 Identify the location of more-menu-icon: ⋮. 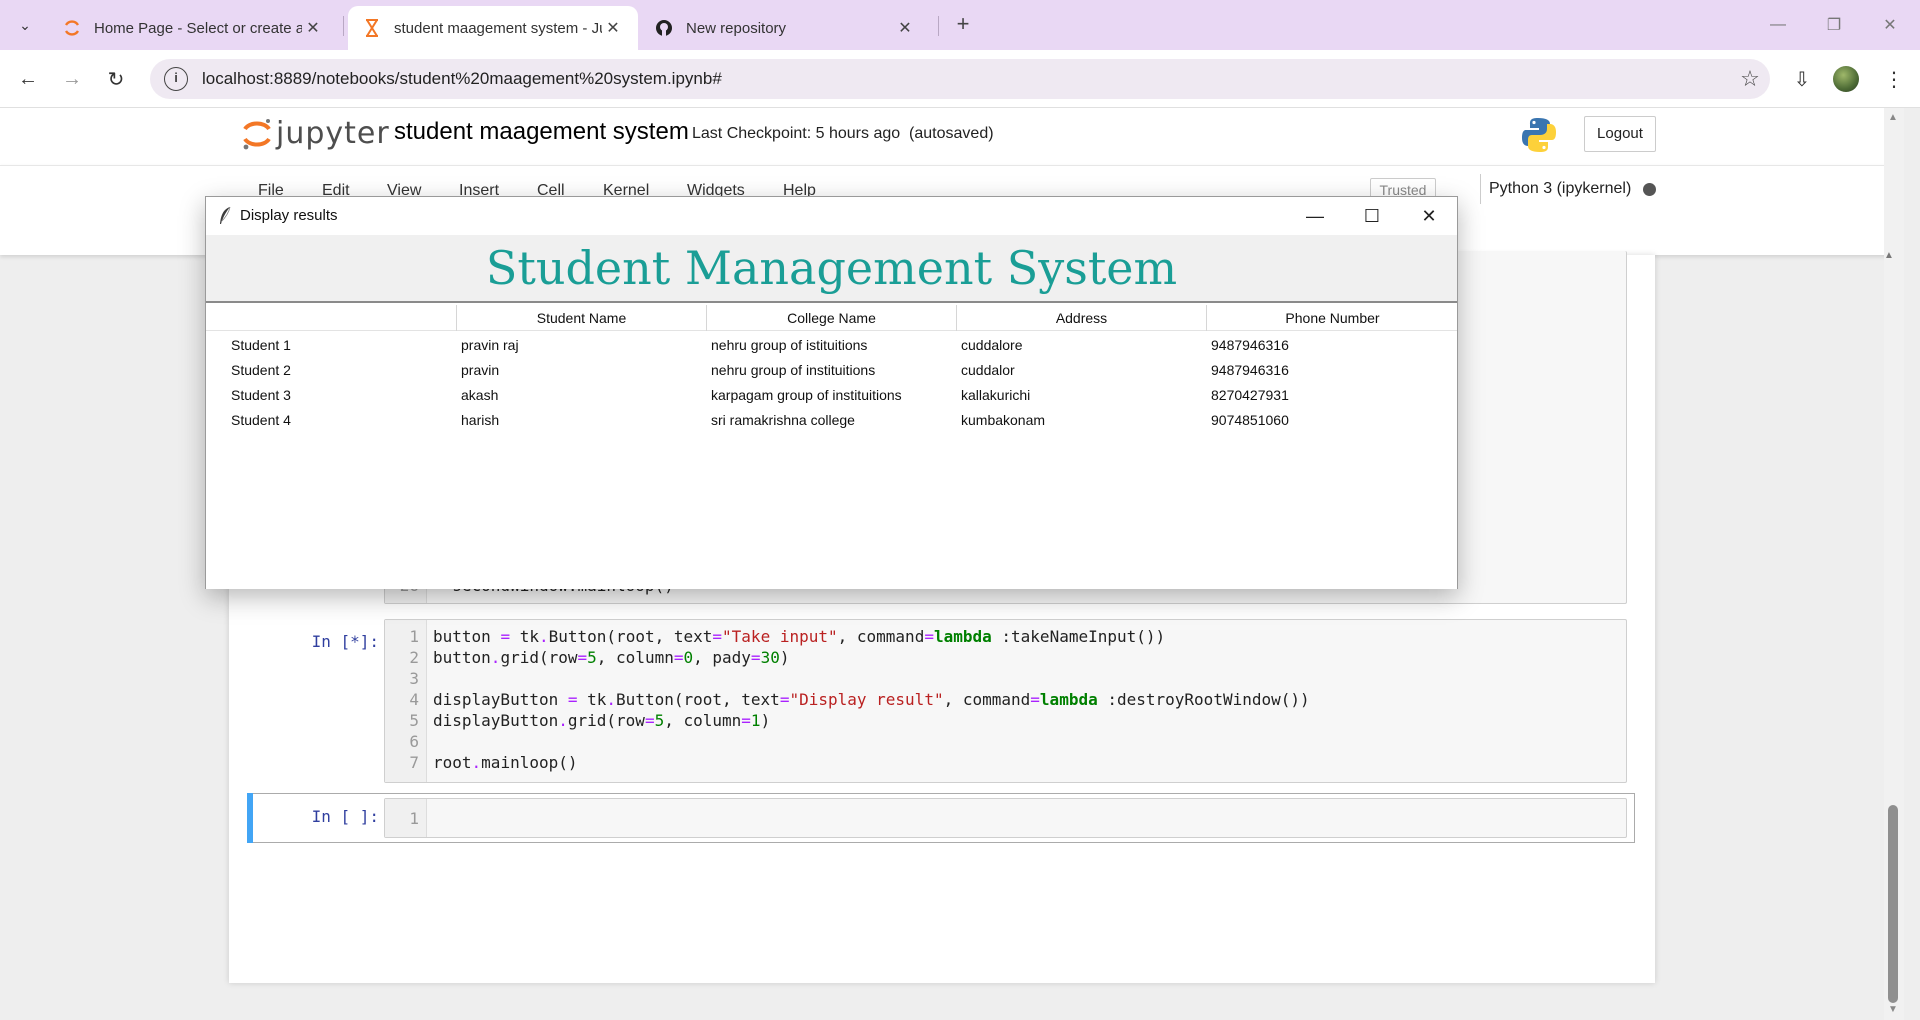
(1894, 79).